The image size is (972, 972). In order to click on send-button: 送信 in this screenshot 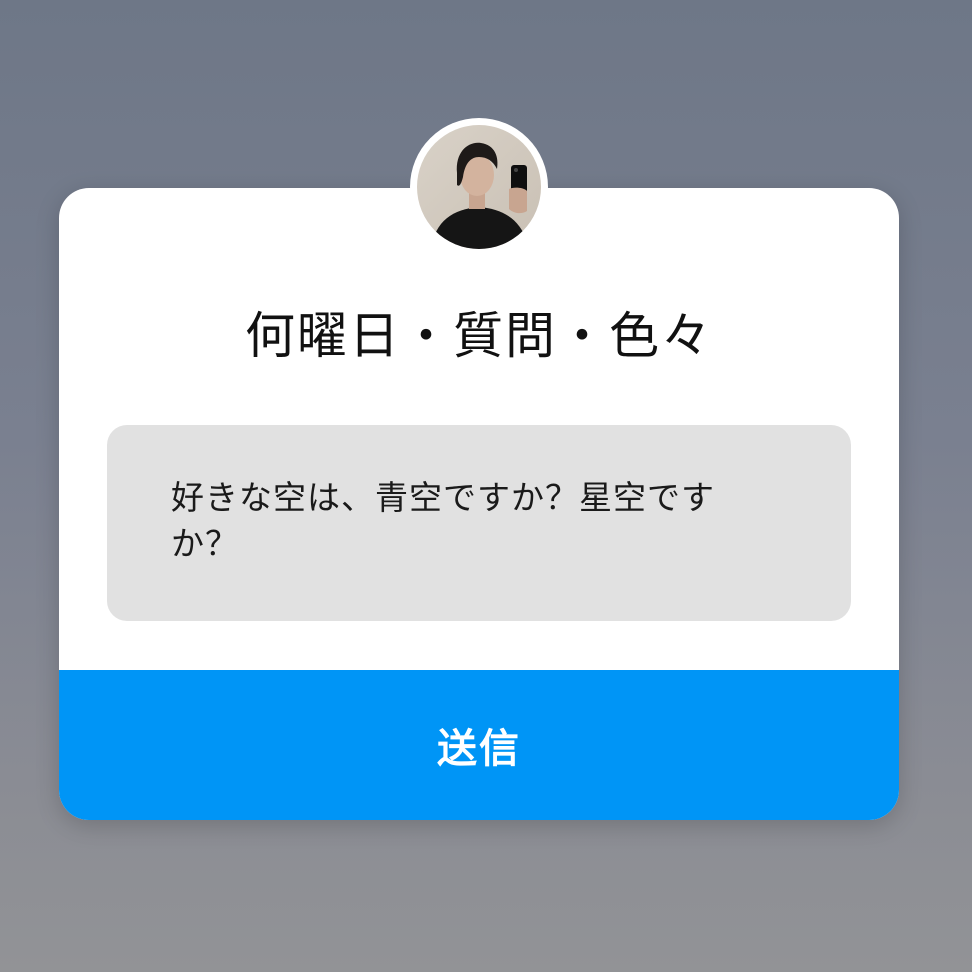, I will do `click(479, 745)`.